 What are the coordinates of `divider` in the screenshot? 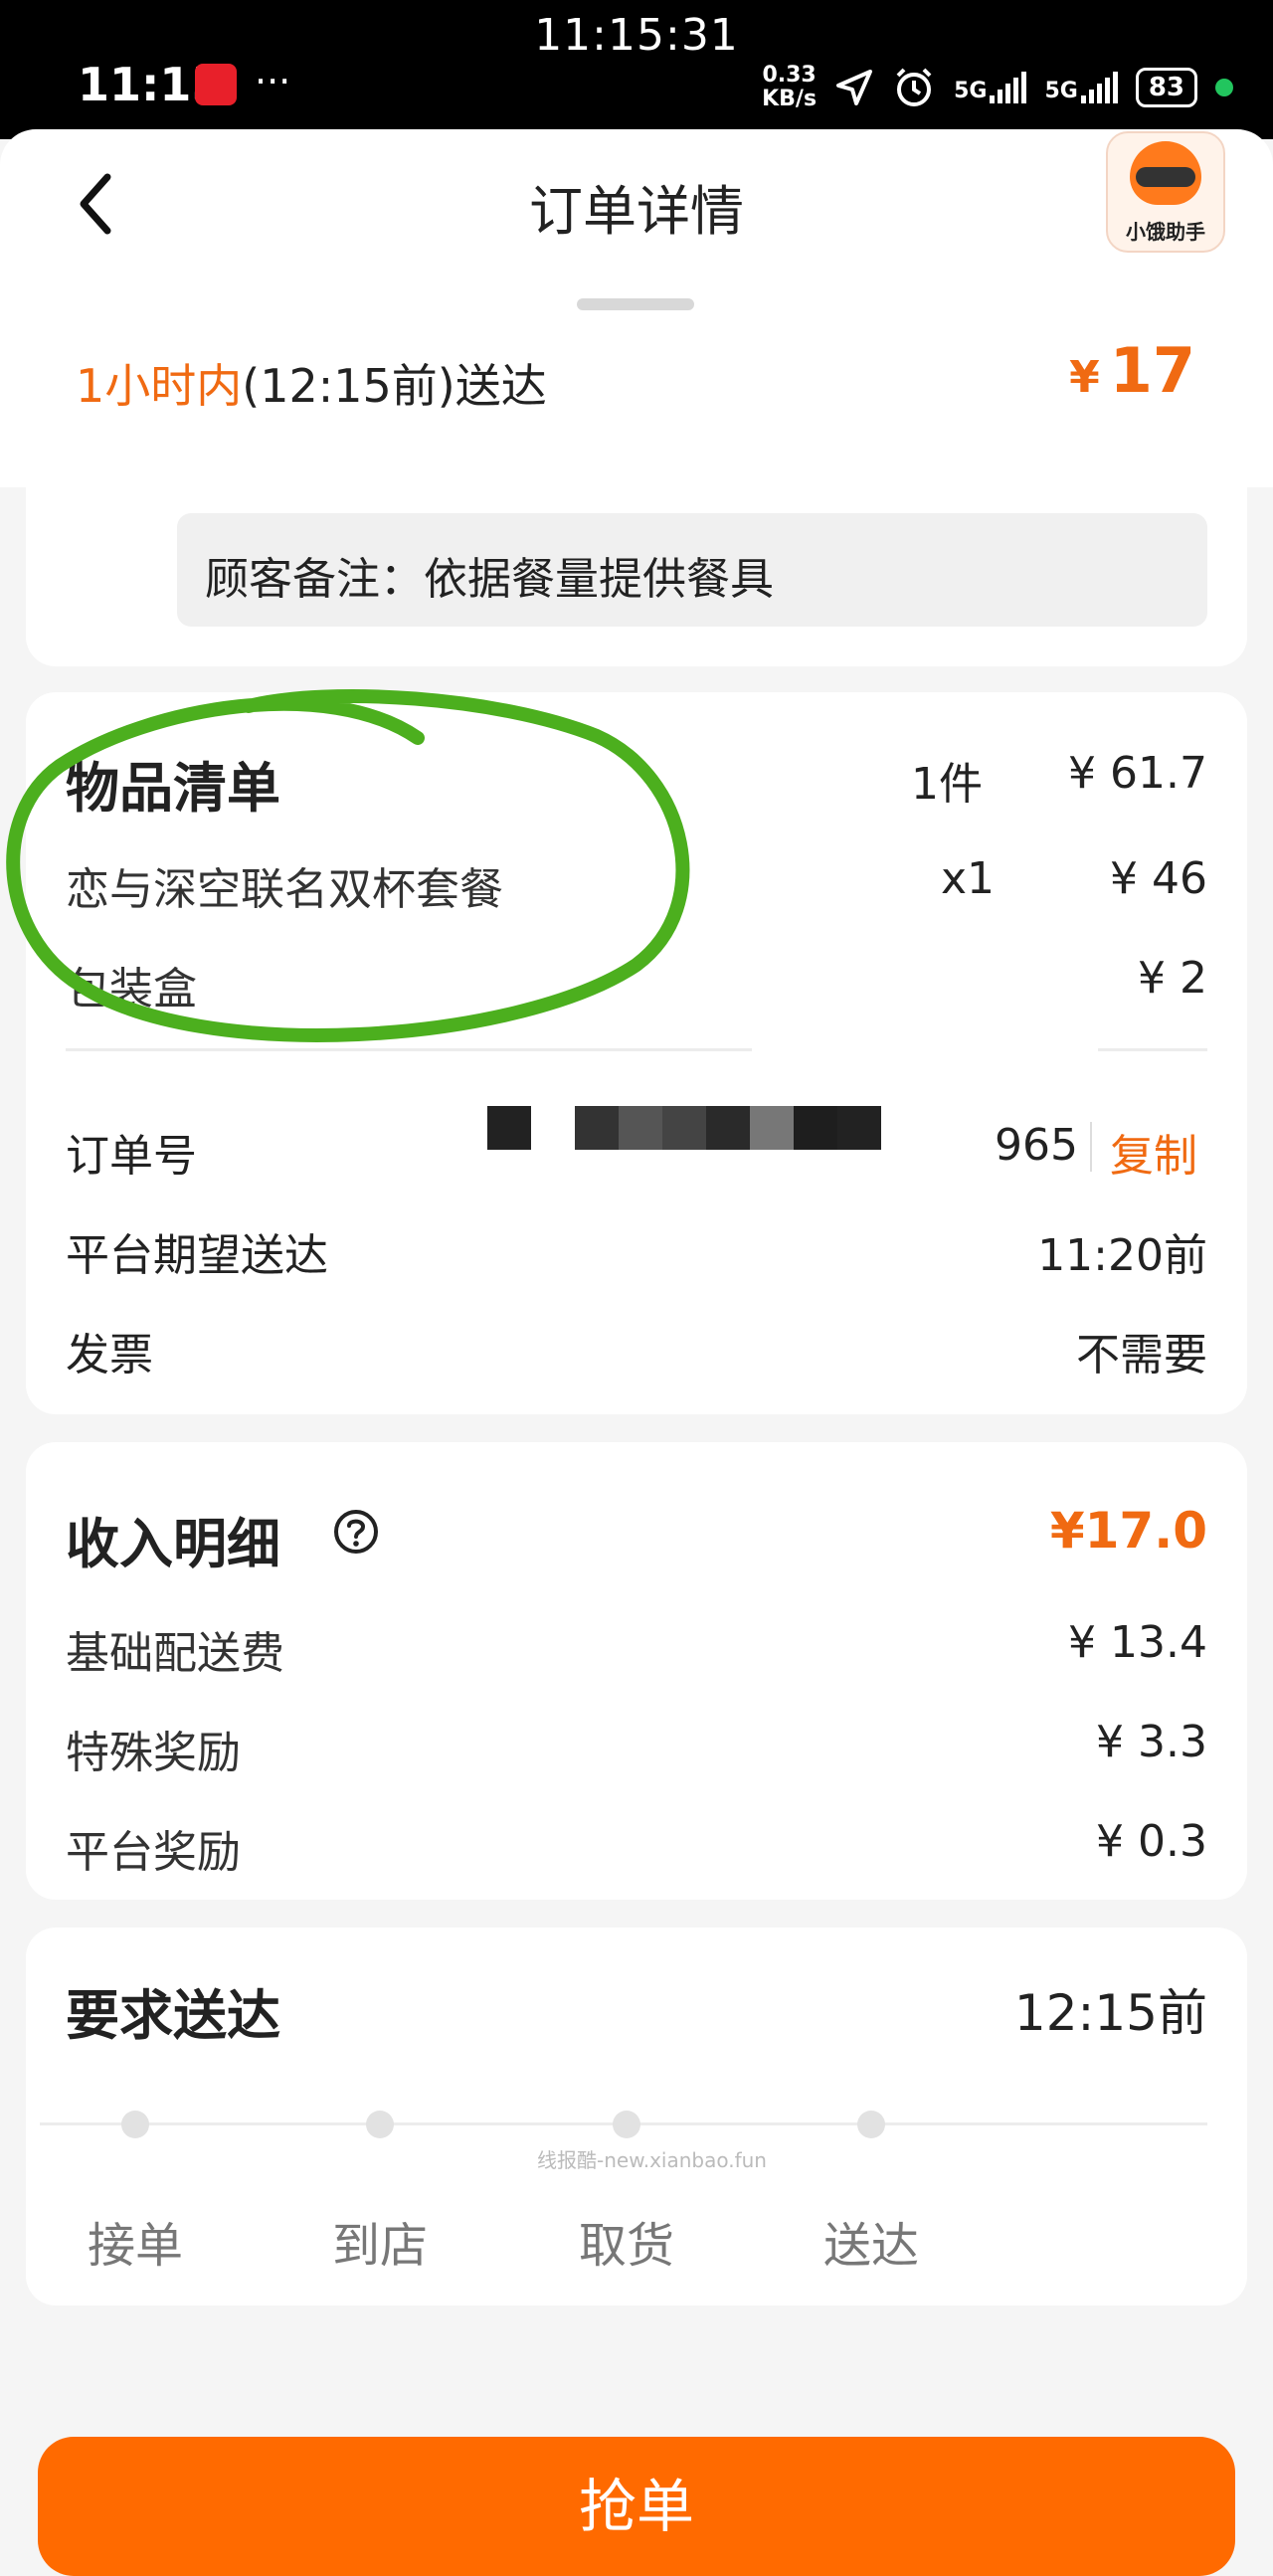 It's located at (1152, 1049).